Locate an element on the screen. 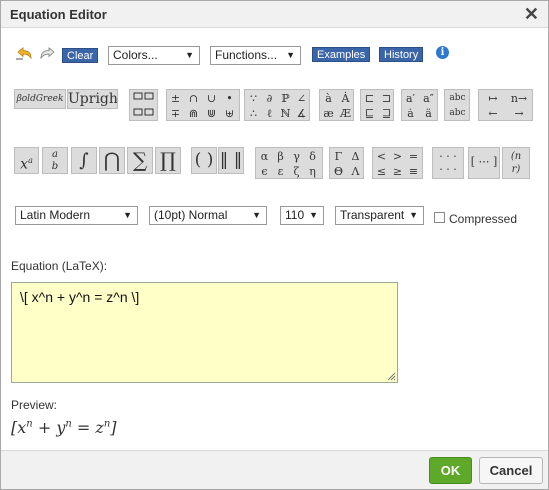  functions-dropdown: Functions... ▼ is located at coordinates (255, 55).